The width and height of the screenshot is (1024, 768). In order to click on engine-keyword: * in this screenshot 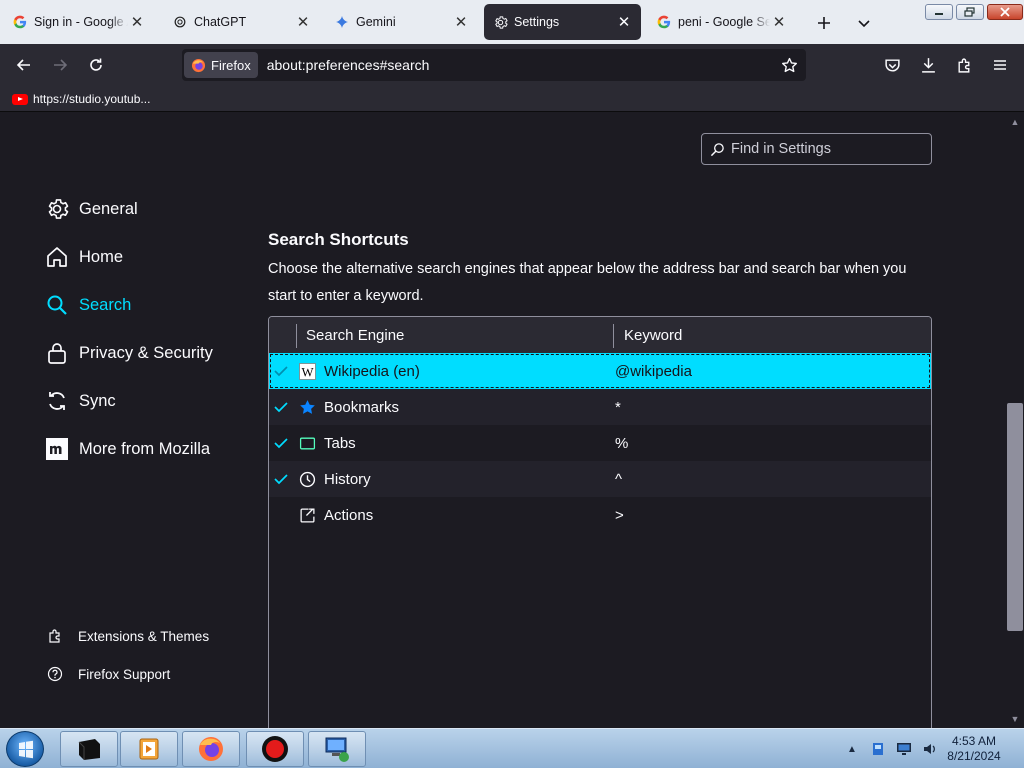, I will do `click(618, 407)`.